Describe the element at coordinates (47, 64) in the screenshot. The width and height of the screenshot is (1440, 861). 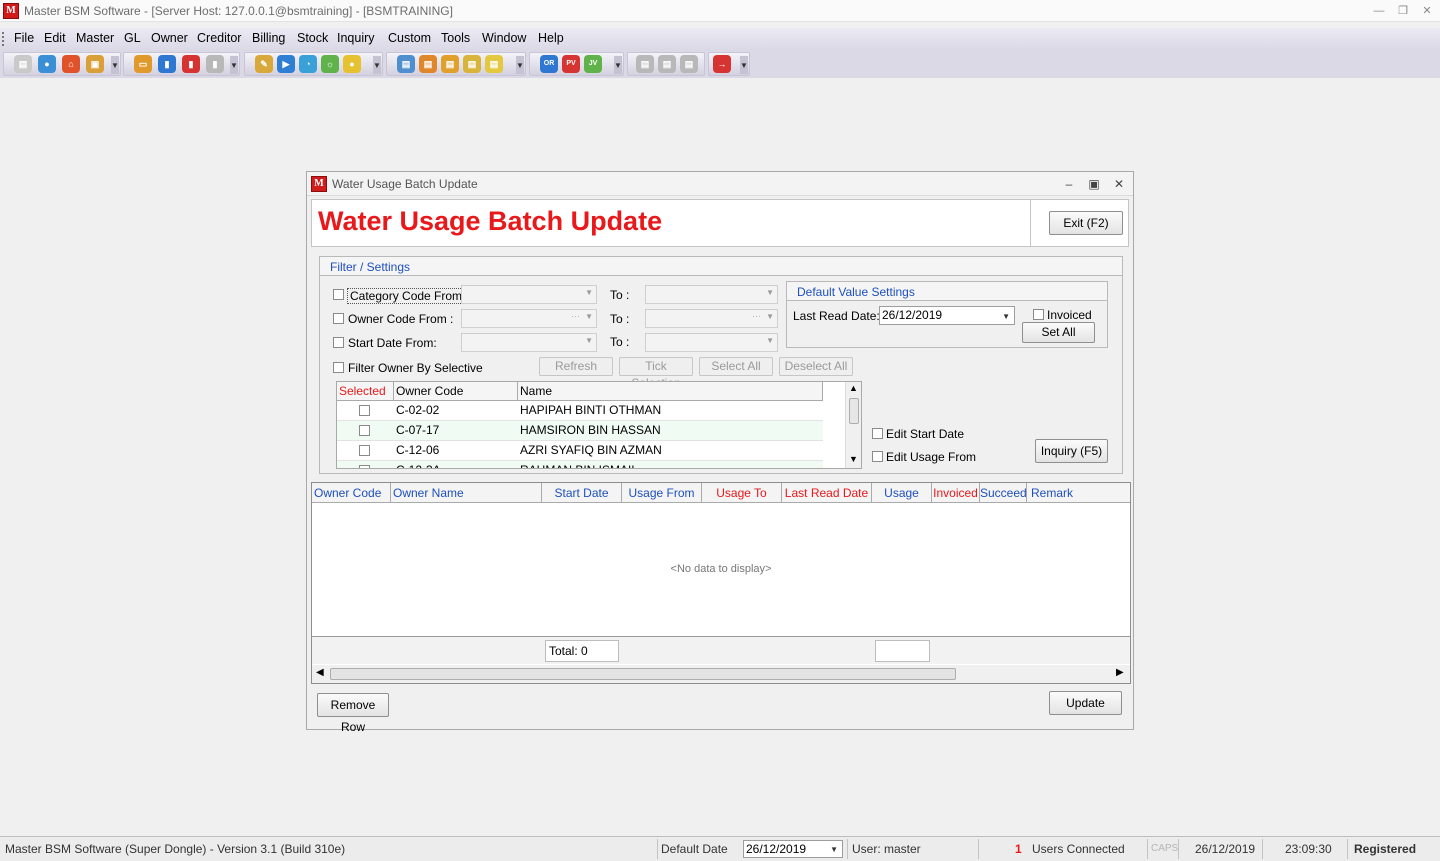
I see `globe-icon: ●` at that location.